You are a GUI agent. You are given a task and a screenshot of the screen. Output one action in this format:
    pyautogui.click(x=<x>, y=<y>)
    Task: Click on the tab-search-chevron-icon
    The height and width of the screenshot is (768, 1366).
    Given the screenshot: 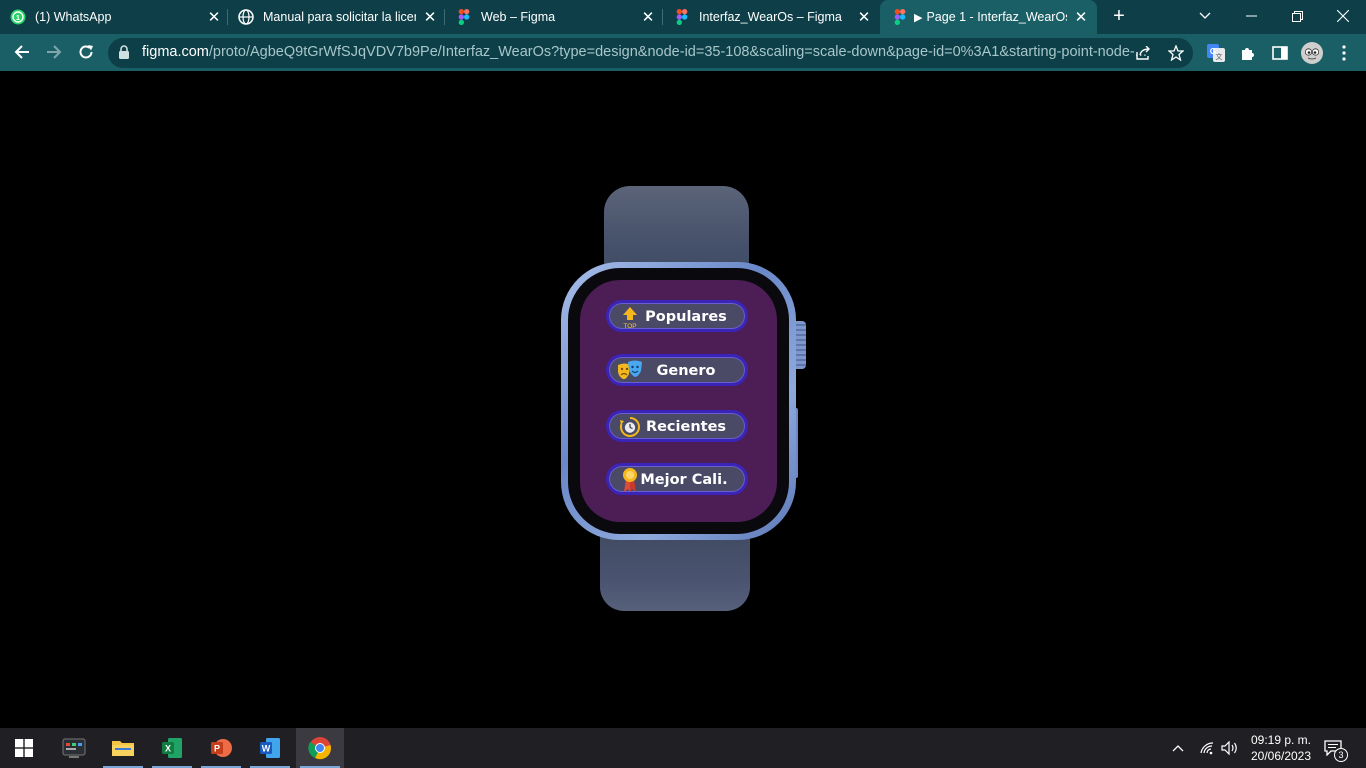 What is the action you would take?
    pyautogui.click(x=1205, y=16)
    